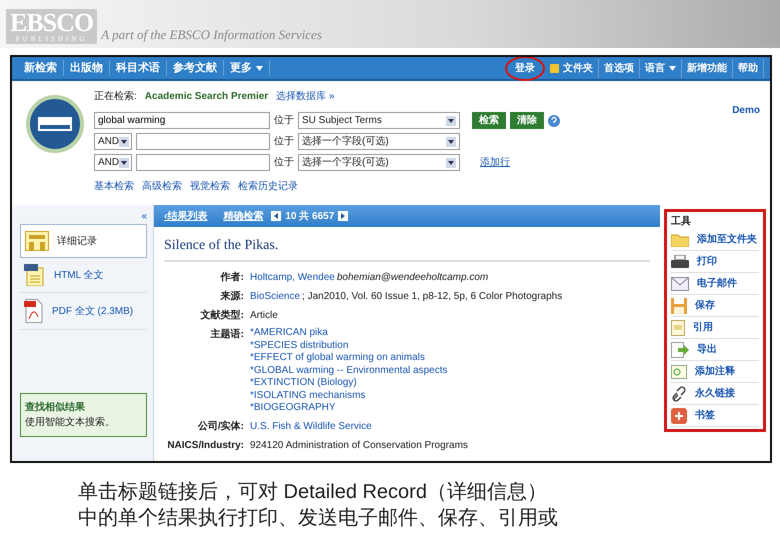 This screenshot has height=540, width=780. I want to click on search-button: 检索, so click(489, 120).